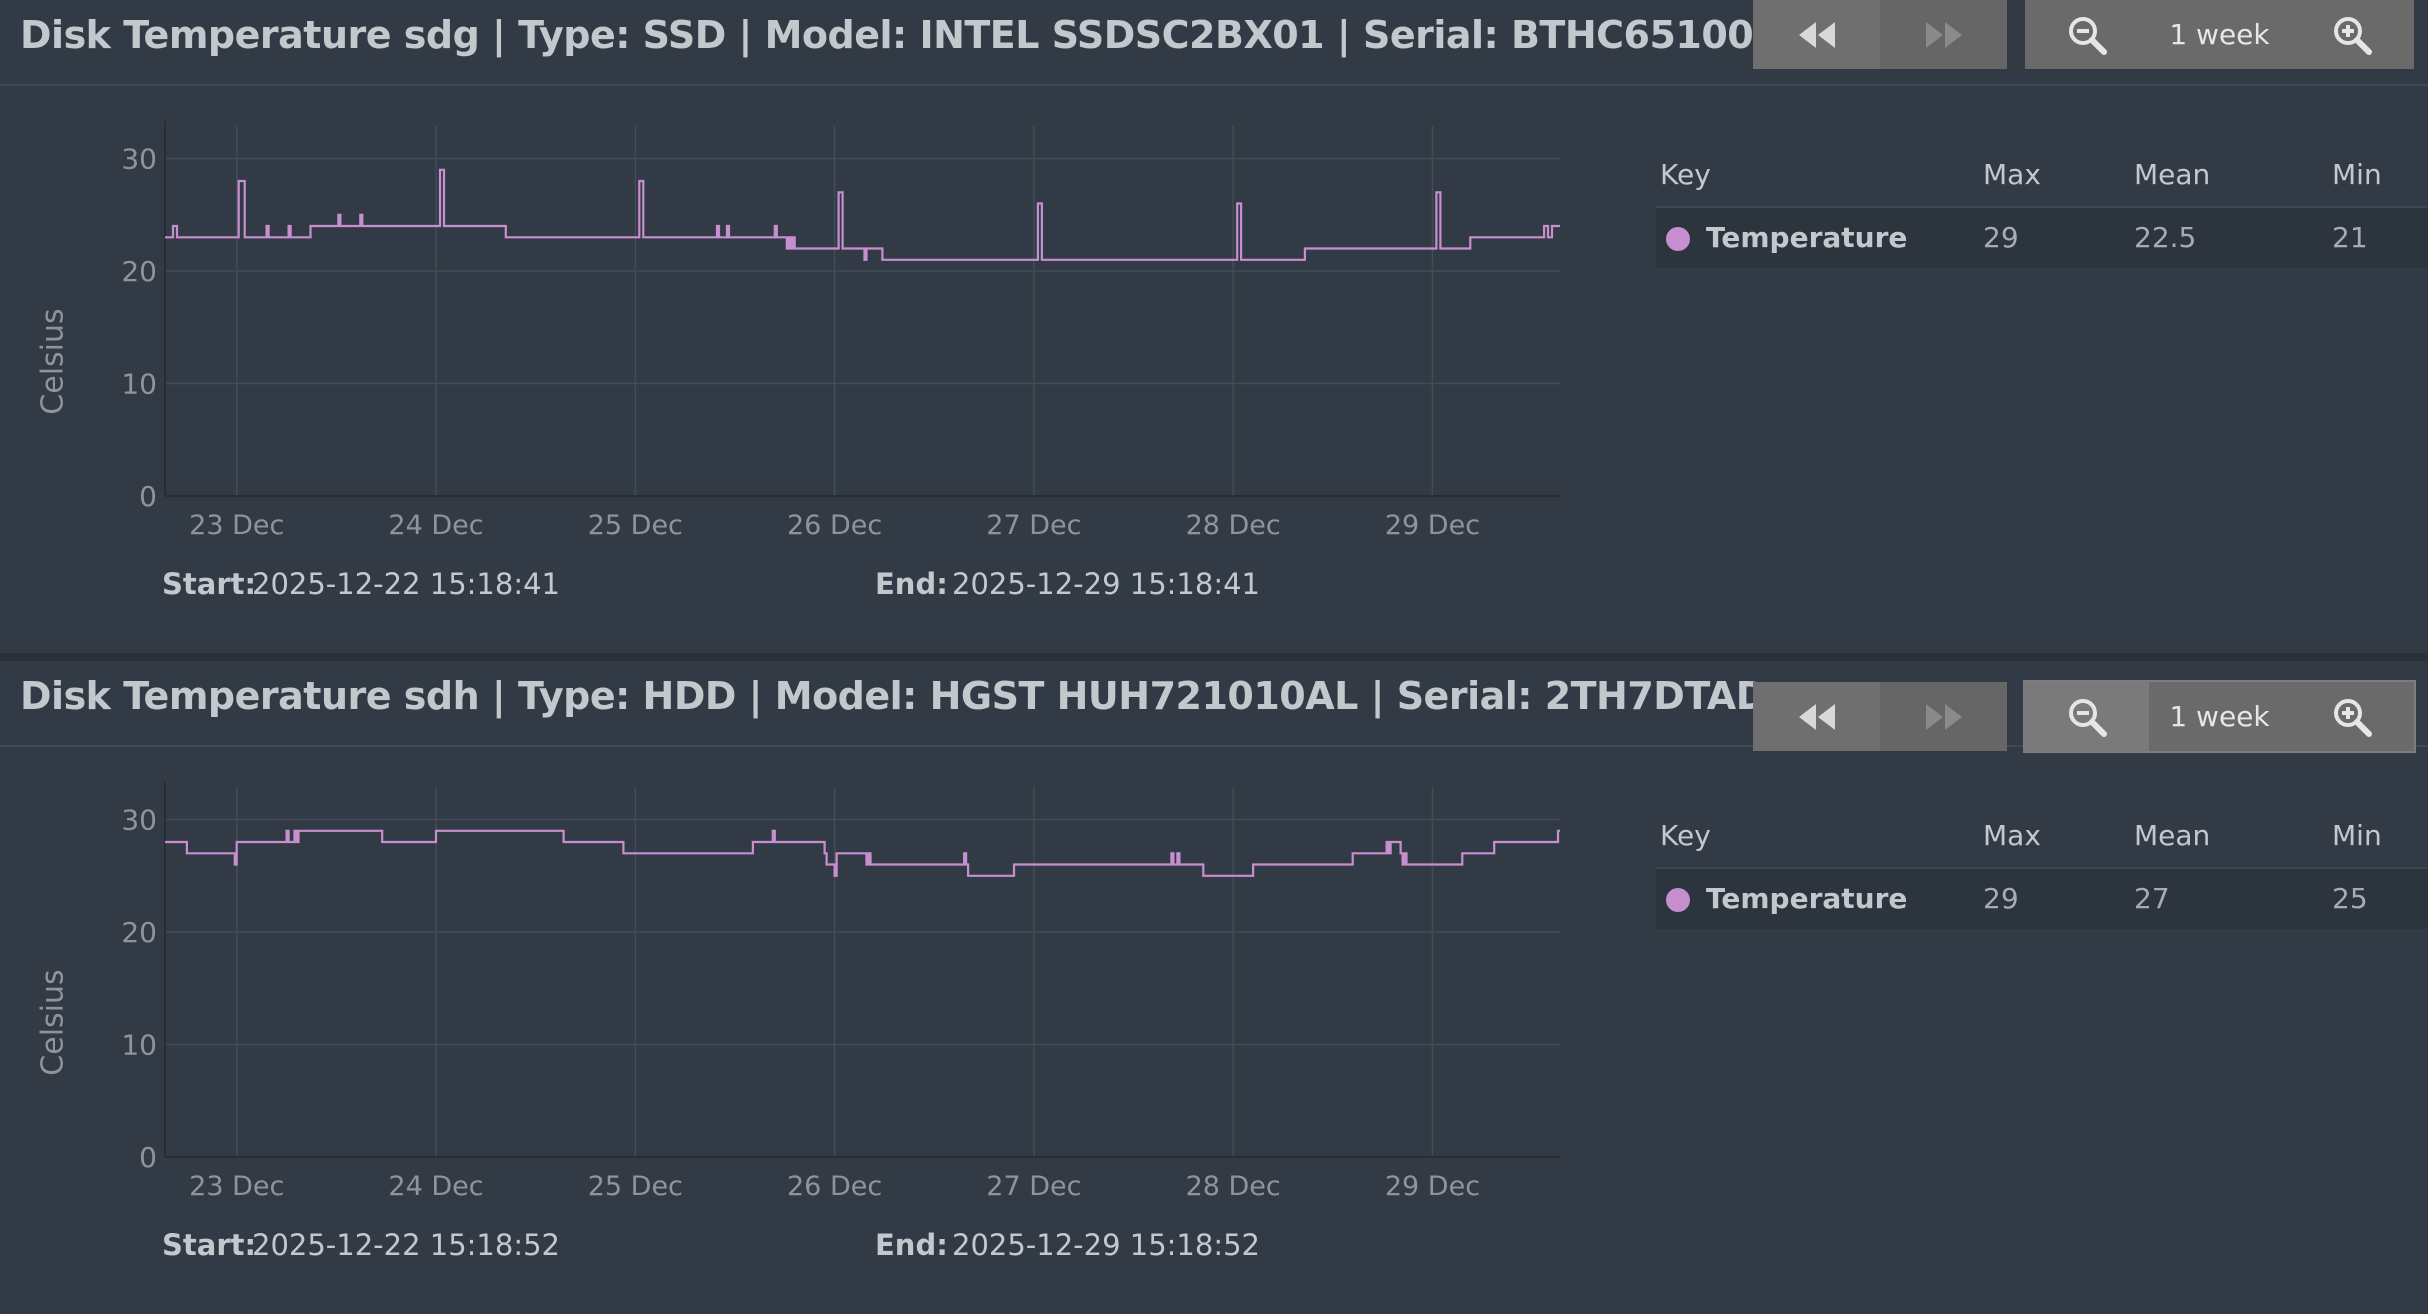 Image resolution: width=2428 pixels, height=1314 pixels. Describe the element at coordinates (2042, 237) in the screenshot. I see `legend-row: Temperature 29 22.5 21` at that location.